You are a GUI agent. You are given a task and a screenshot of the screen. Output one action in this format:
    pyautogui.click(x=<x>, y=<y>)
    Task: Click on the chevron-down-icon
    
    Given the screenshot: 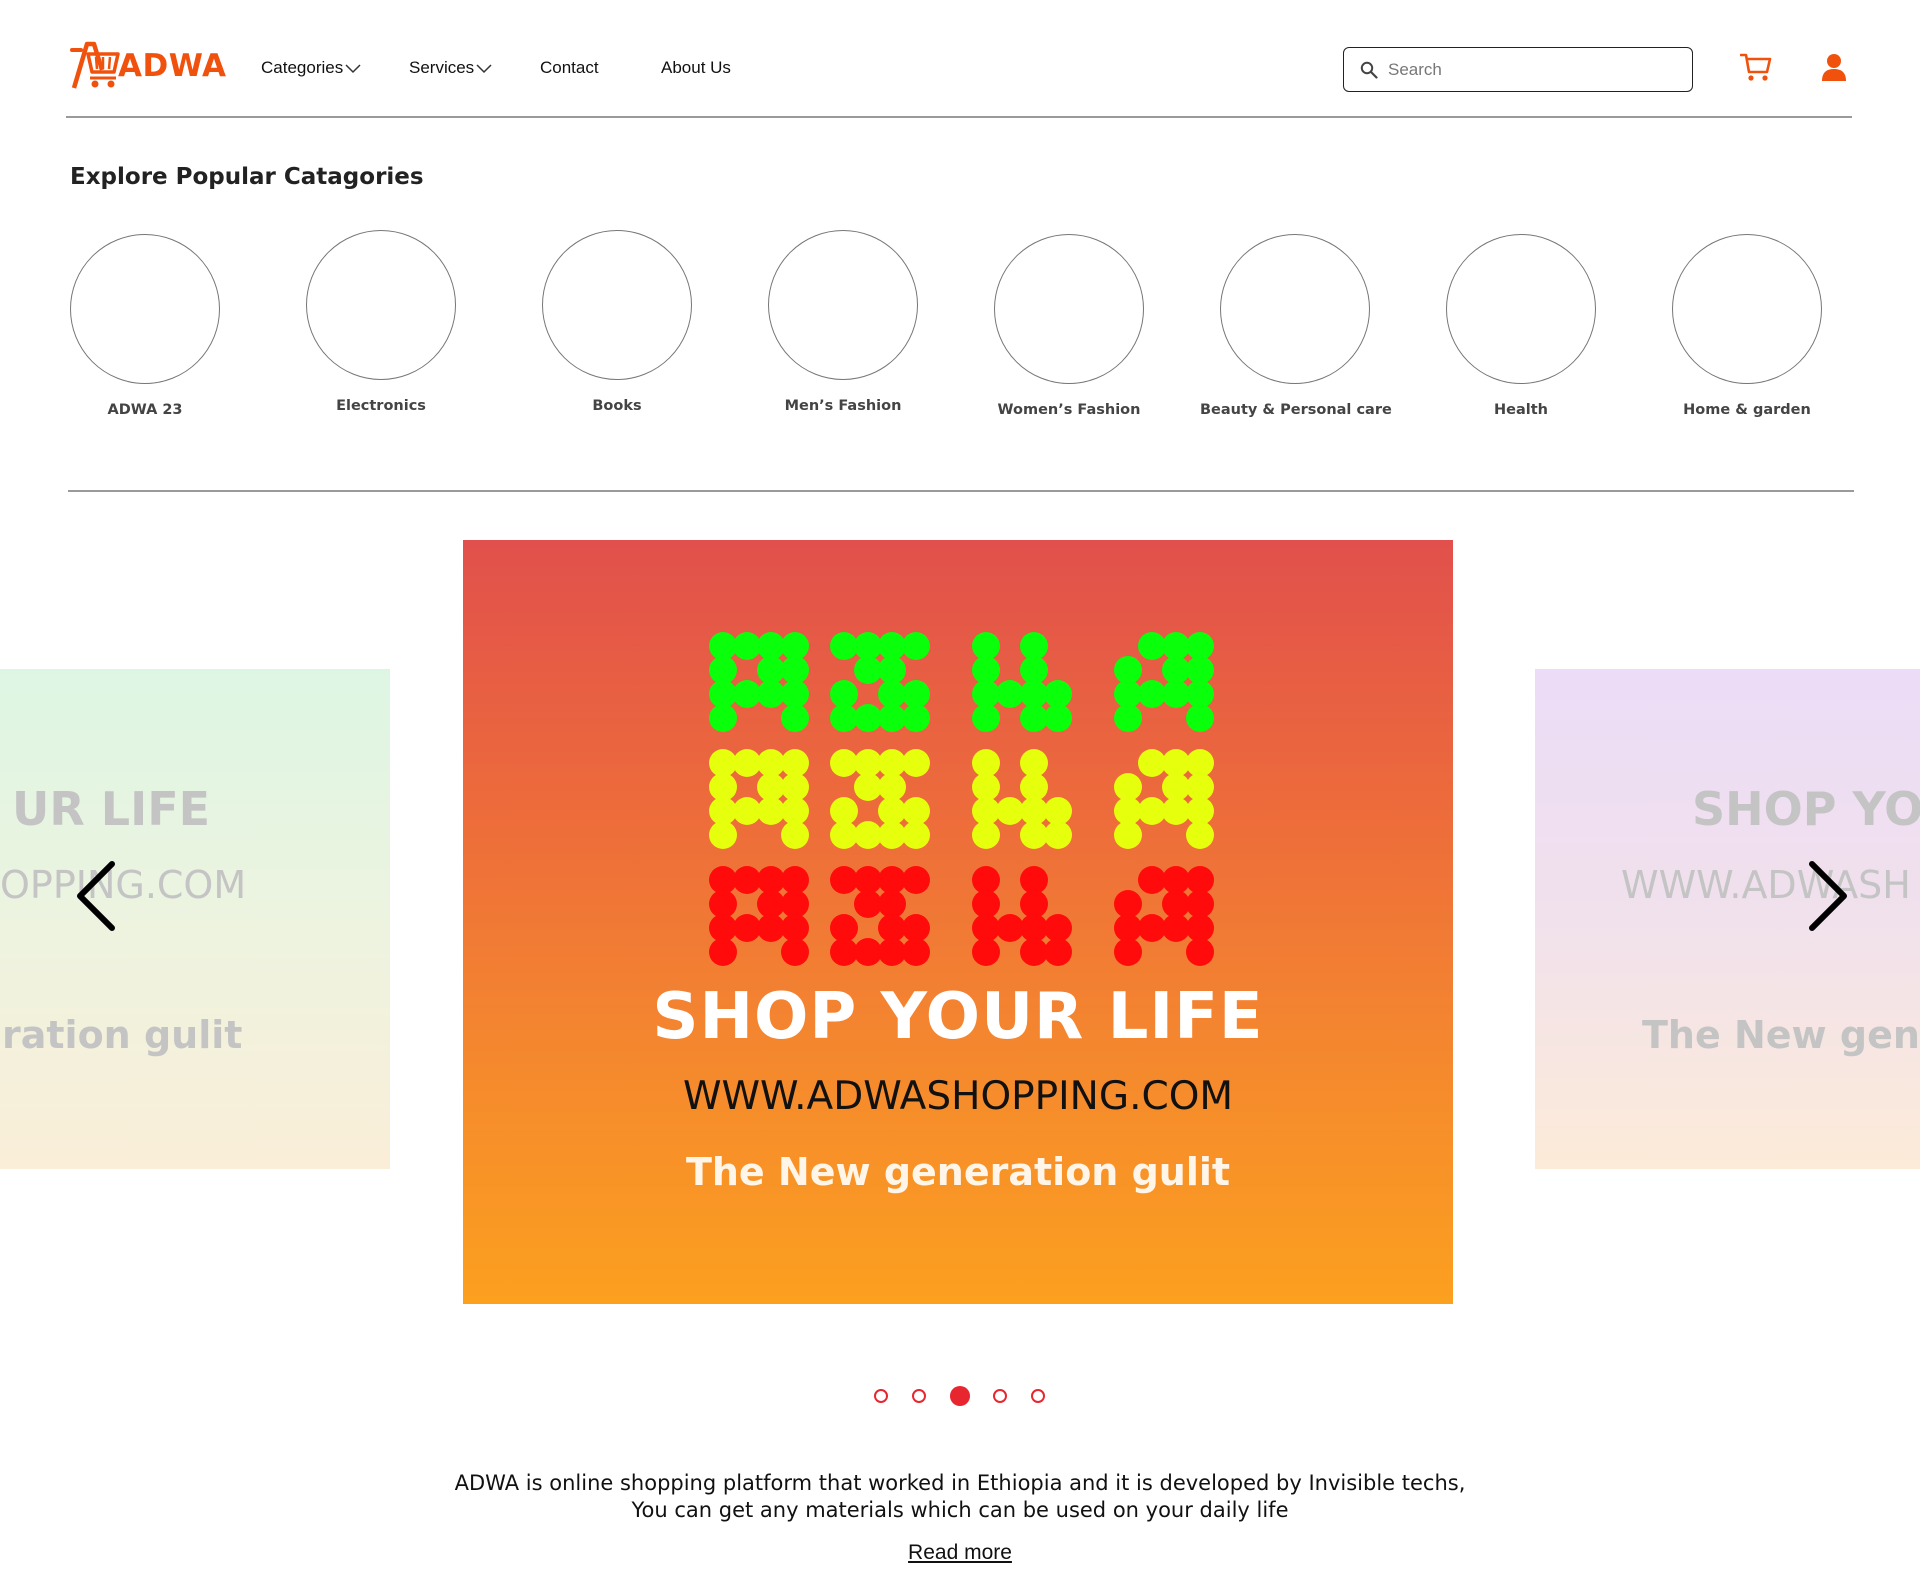 What is the action you would take?
    pyautogui.click(x=484, y=69)
    